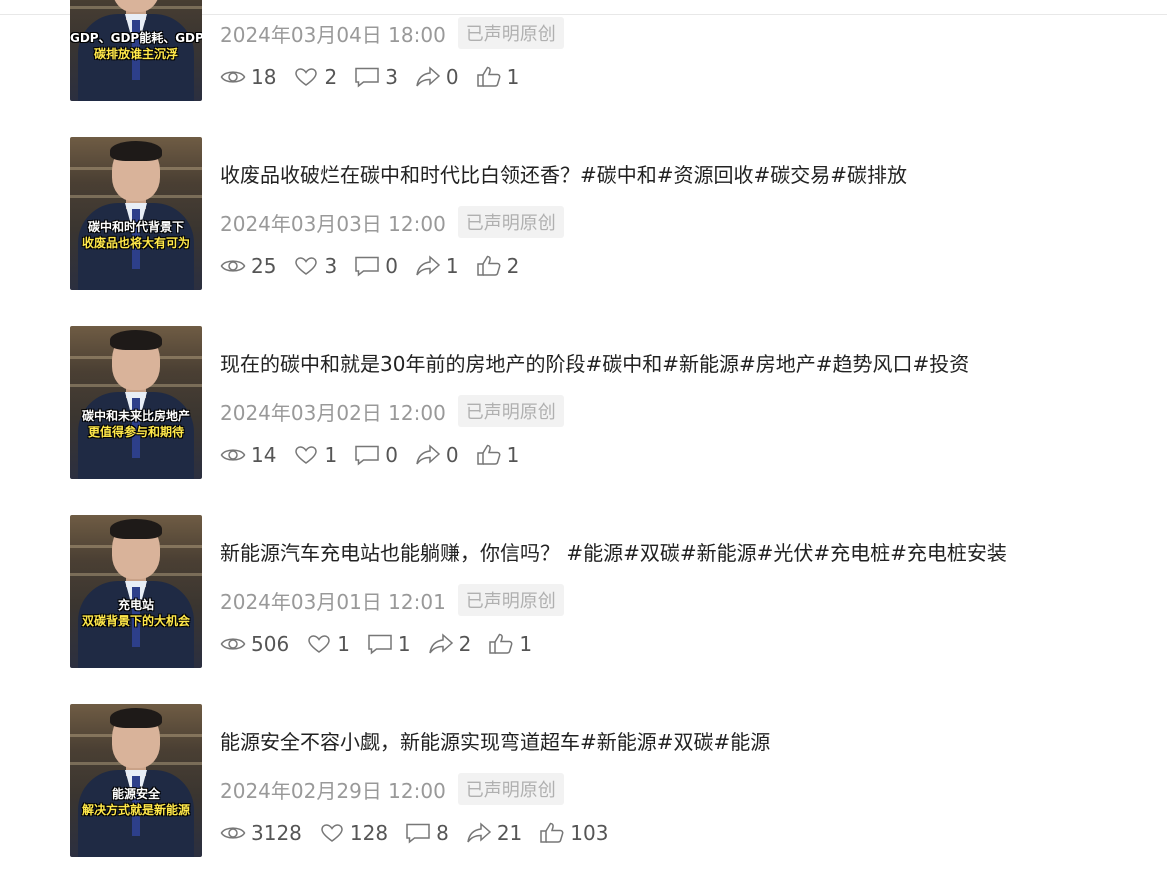 The image size is (1167, 870). I want to click on video-title: 收废品收破烂在碳中和时代比白领还香？#碳中和#资源回收#碳交易#碳排放, so click(563, 175).